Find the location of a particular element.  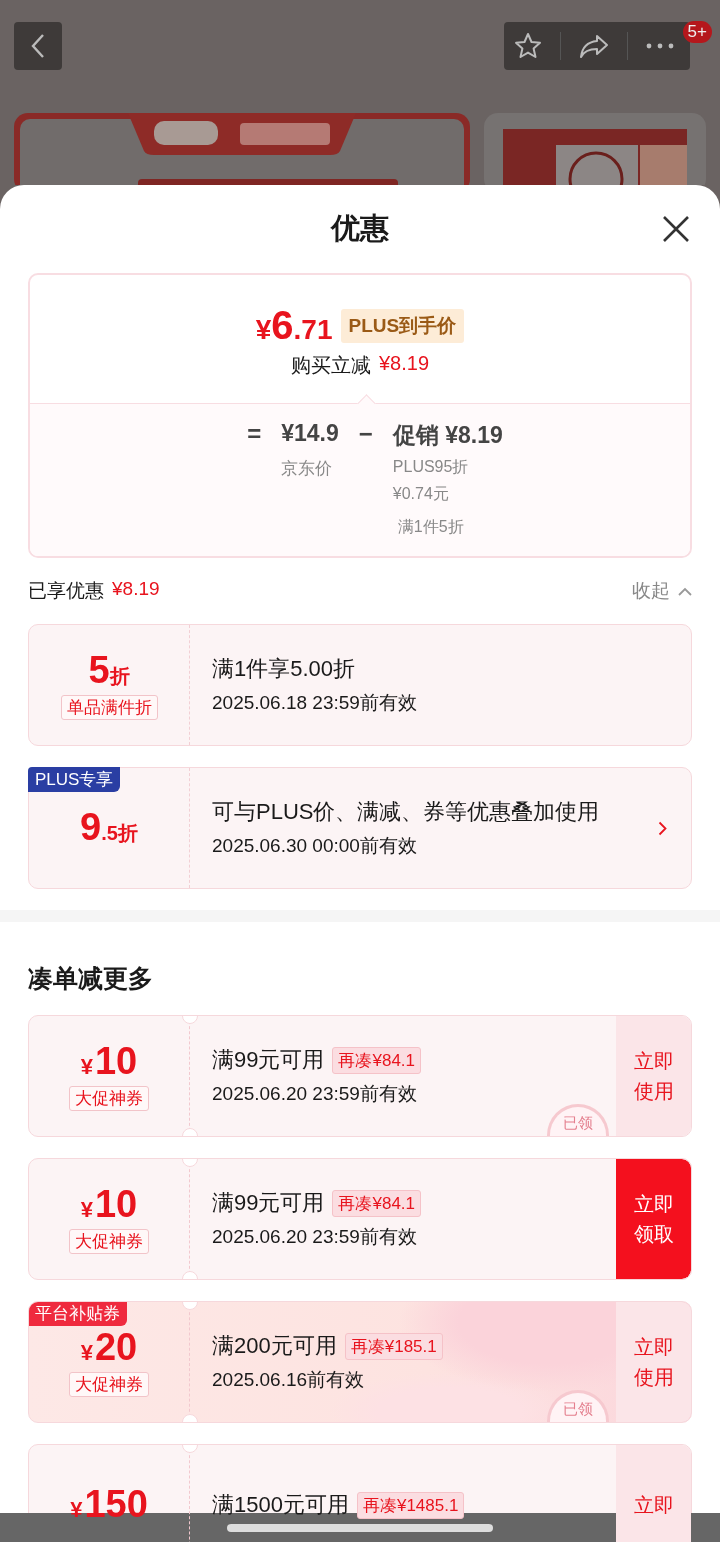

discount-amount: 9.5折 is located at coordinates (109, 828).